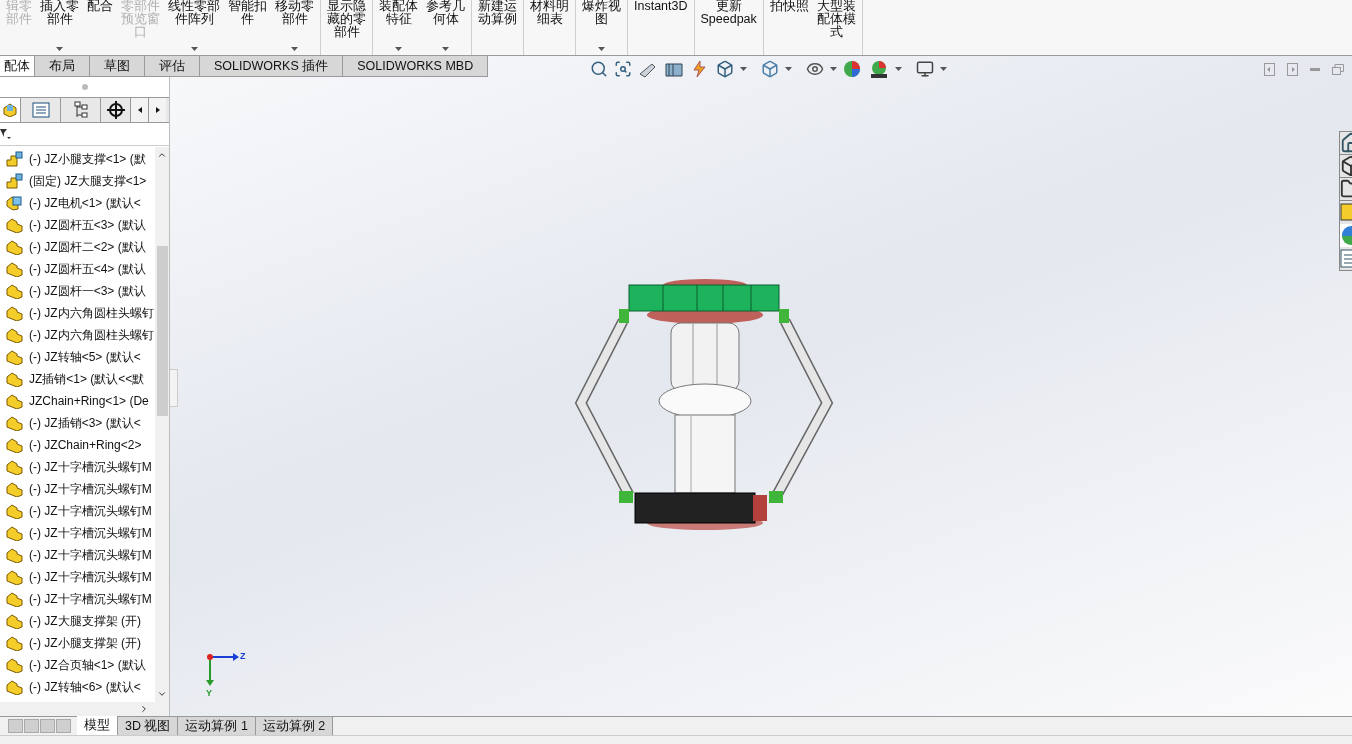  What do you see at coordinates (1338, 69) in the screenshot?
I see `restore-icon` at bounding box center [1338, 69].